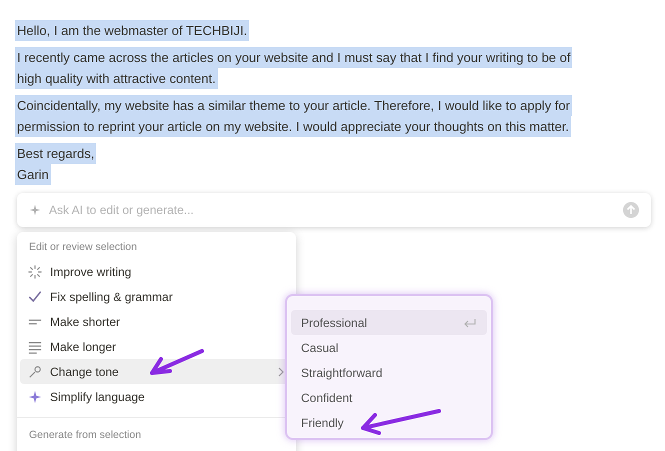 The image size is (665, 451). I want to click on menu-item: Confident, so click(389, 397).